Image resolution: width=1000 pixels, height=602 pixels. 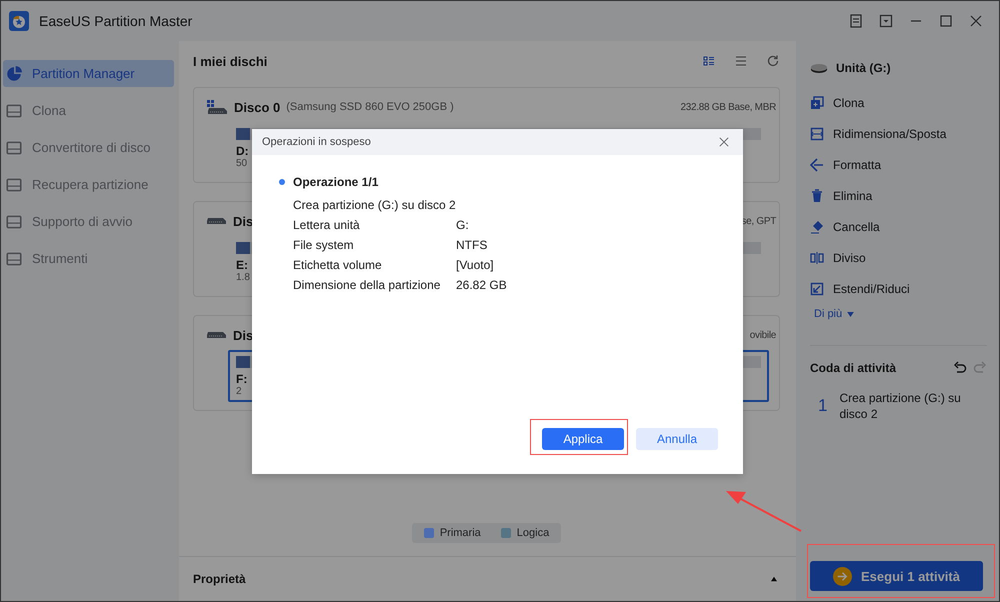 I want to click on field-value: G:, so click(x=462, y=225).